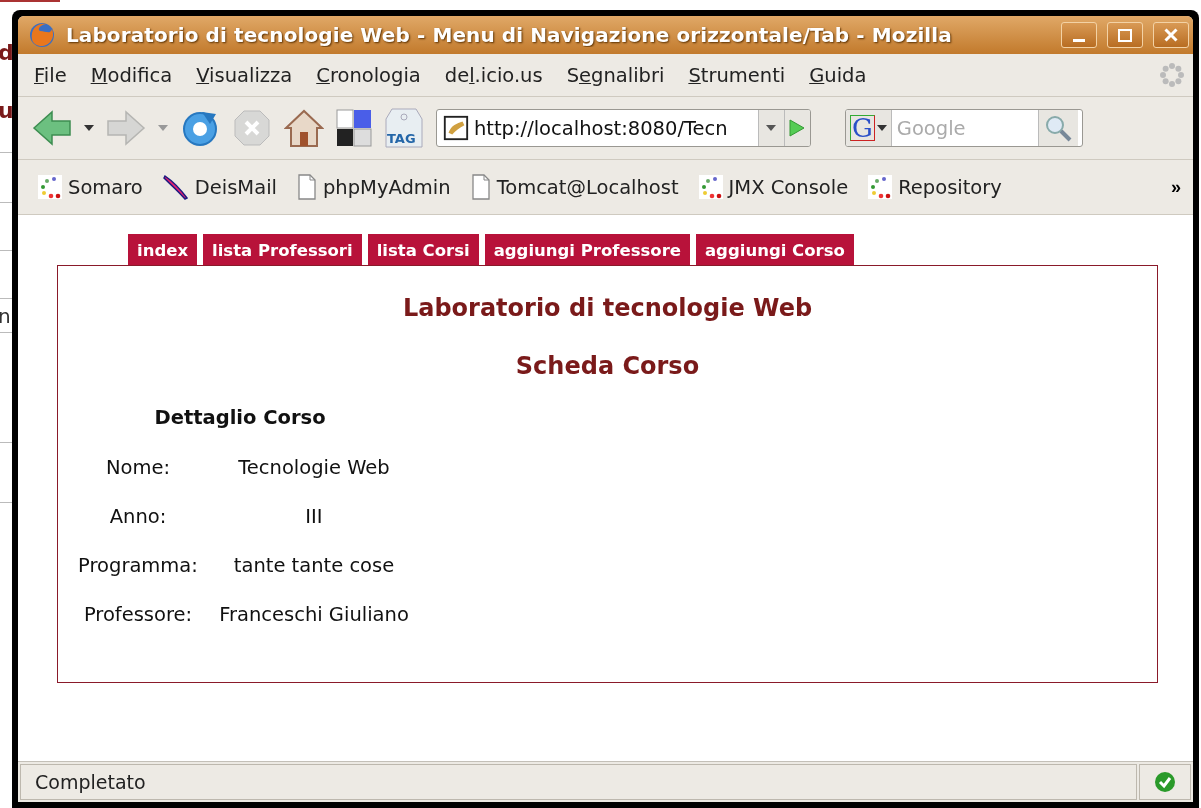 This screenshot has width=1201, height=808. Describe the element at coordinates (282, 249) in the screenshot. I see `nav-tab: lista Professori` at that location.